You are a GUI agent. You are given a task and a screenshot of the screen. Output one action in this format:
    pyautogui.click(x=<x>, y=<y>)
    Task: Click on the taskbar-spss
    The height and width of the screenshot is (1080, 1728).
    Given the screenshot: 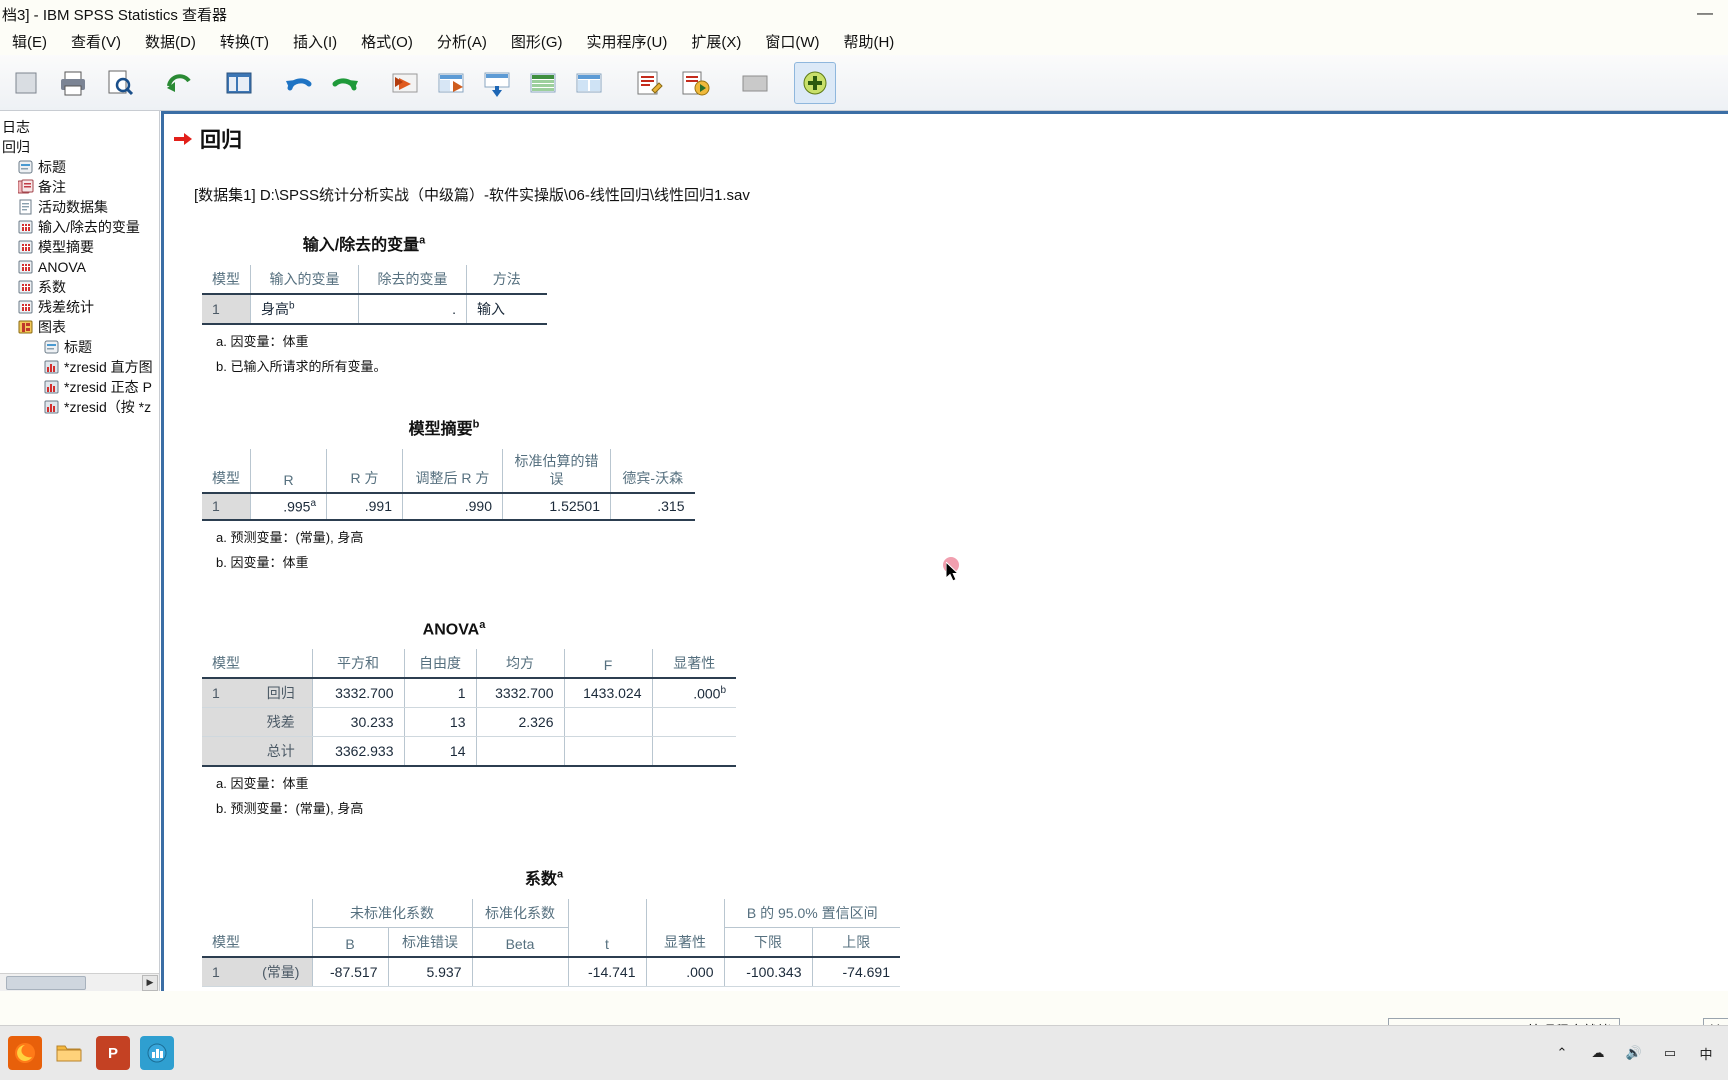 What is the action you would take?
    pyautogui.click(x=157, y=1053)
    